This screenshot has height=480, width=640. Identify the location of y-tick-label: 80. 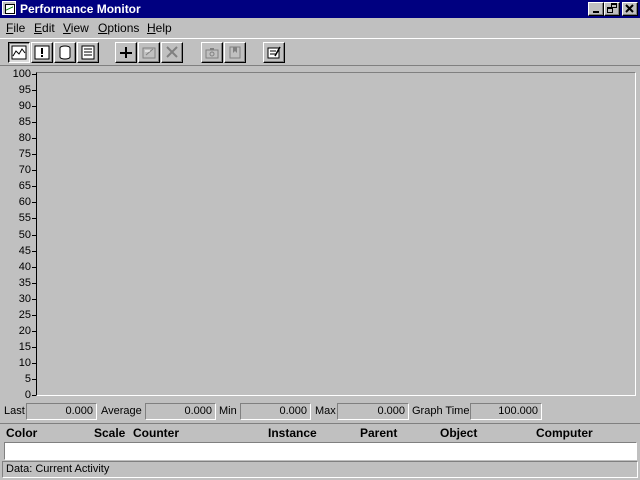
(24, 138).